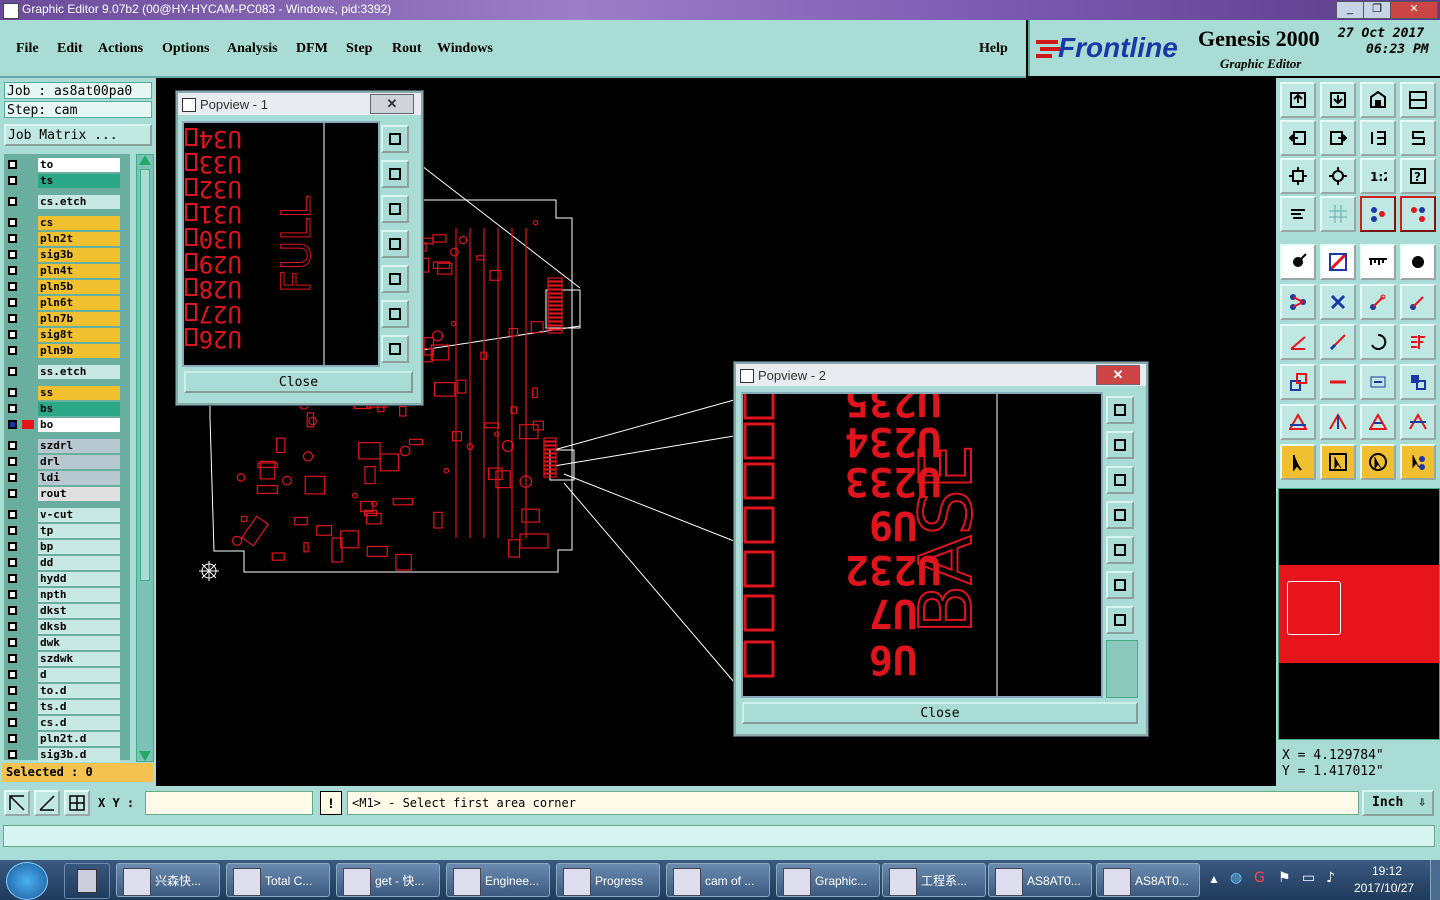 Image resolution: width=1440 pixels, height=900 pixels. Describe the element at coordinates (1118, 375) in the screenshot. I see `popview-2-close-x: ✕` at that location.